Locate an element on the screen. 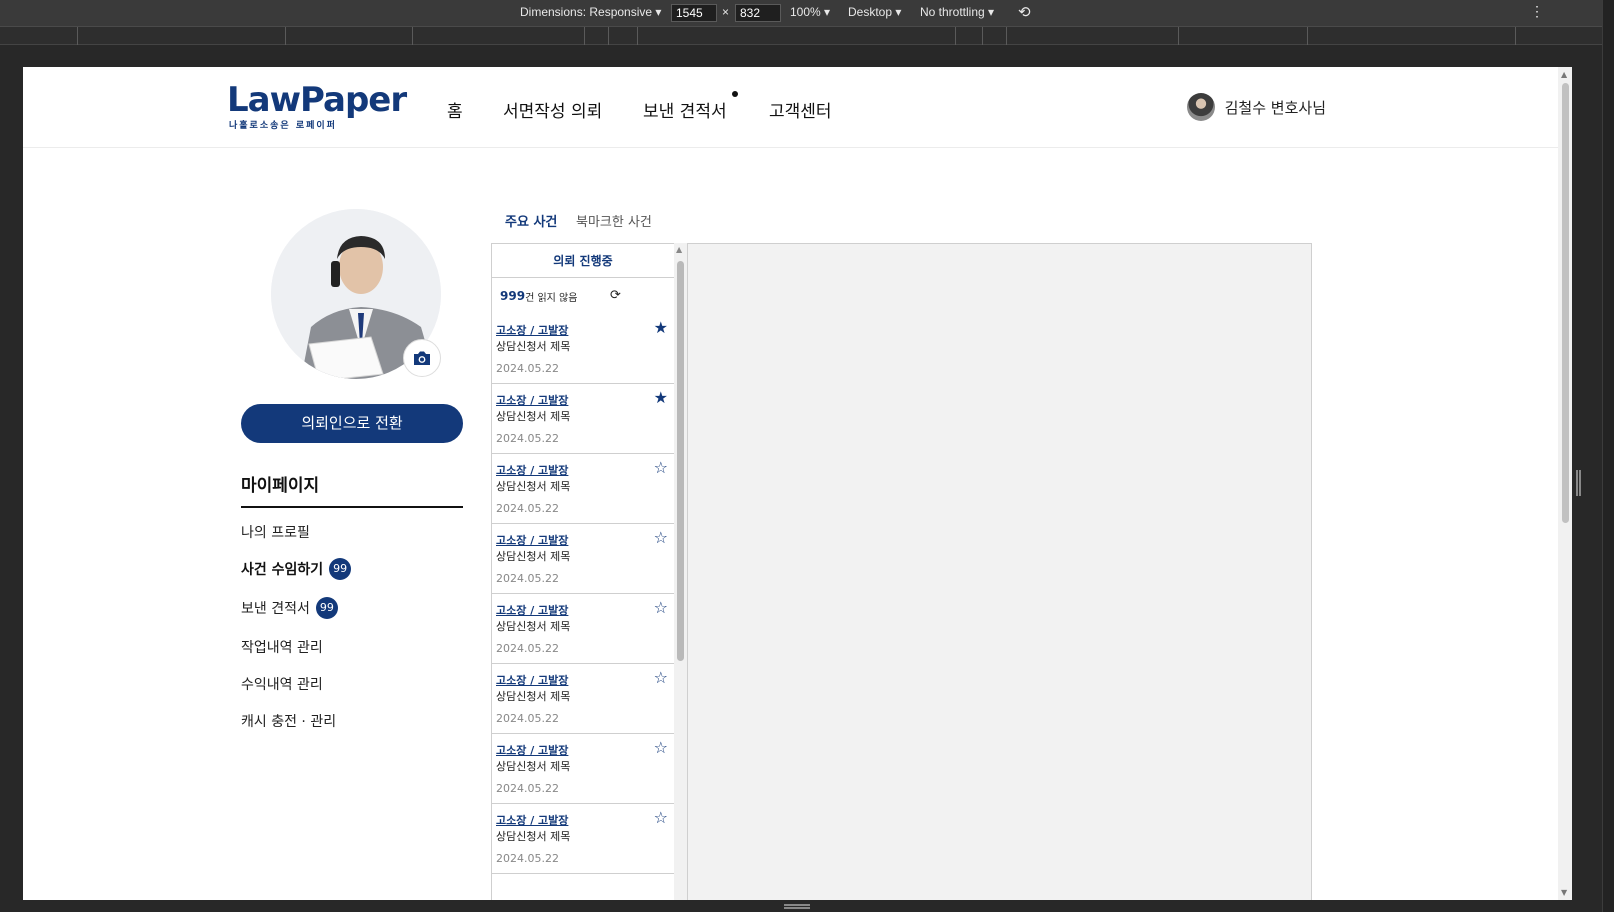  case-list-header: 의뢰 진행중 is located at coordinates (583, 261).